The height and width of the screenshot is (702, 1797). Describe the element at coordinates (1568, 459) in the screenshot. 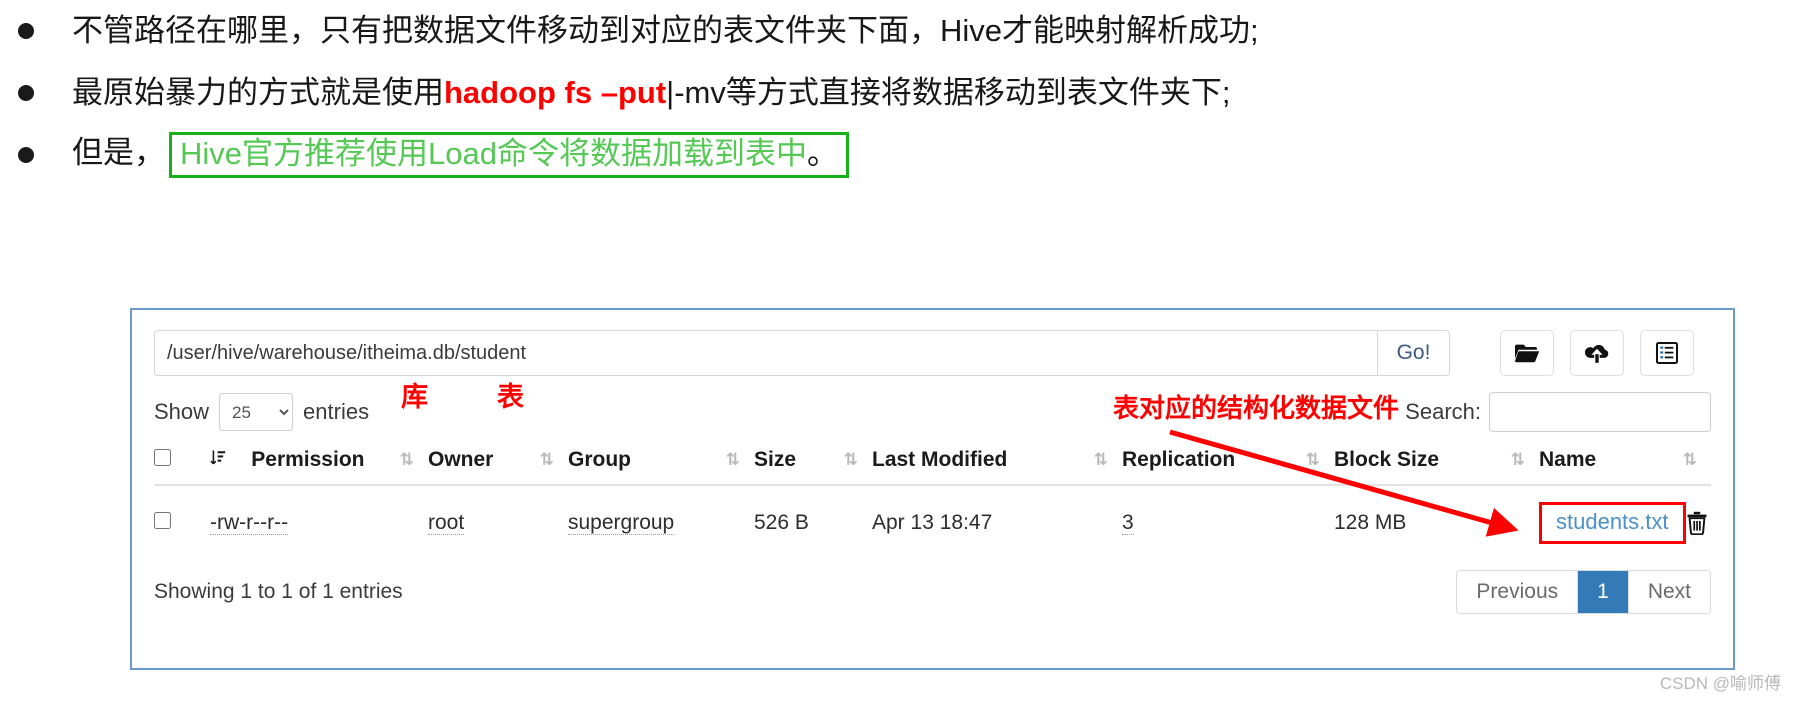

I see `column-label-name: Name` at that location.